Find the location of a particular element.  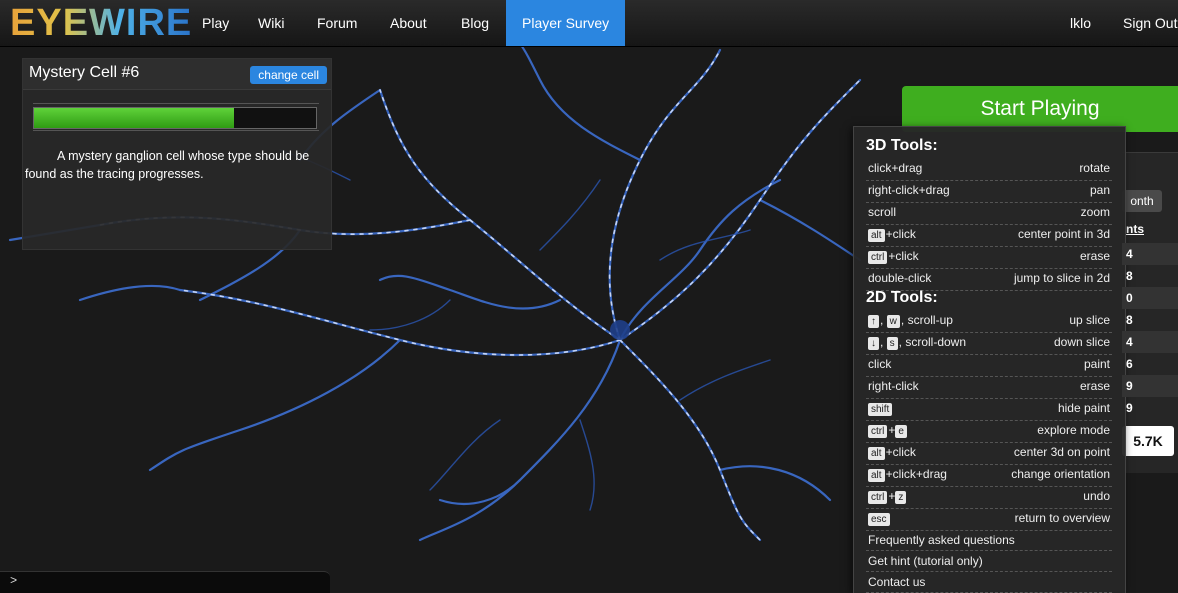

tool-row: alt +click center point in 3d is located at coordinates (989, 235).